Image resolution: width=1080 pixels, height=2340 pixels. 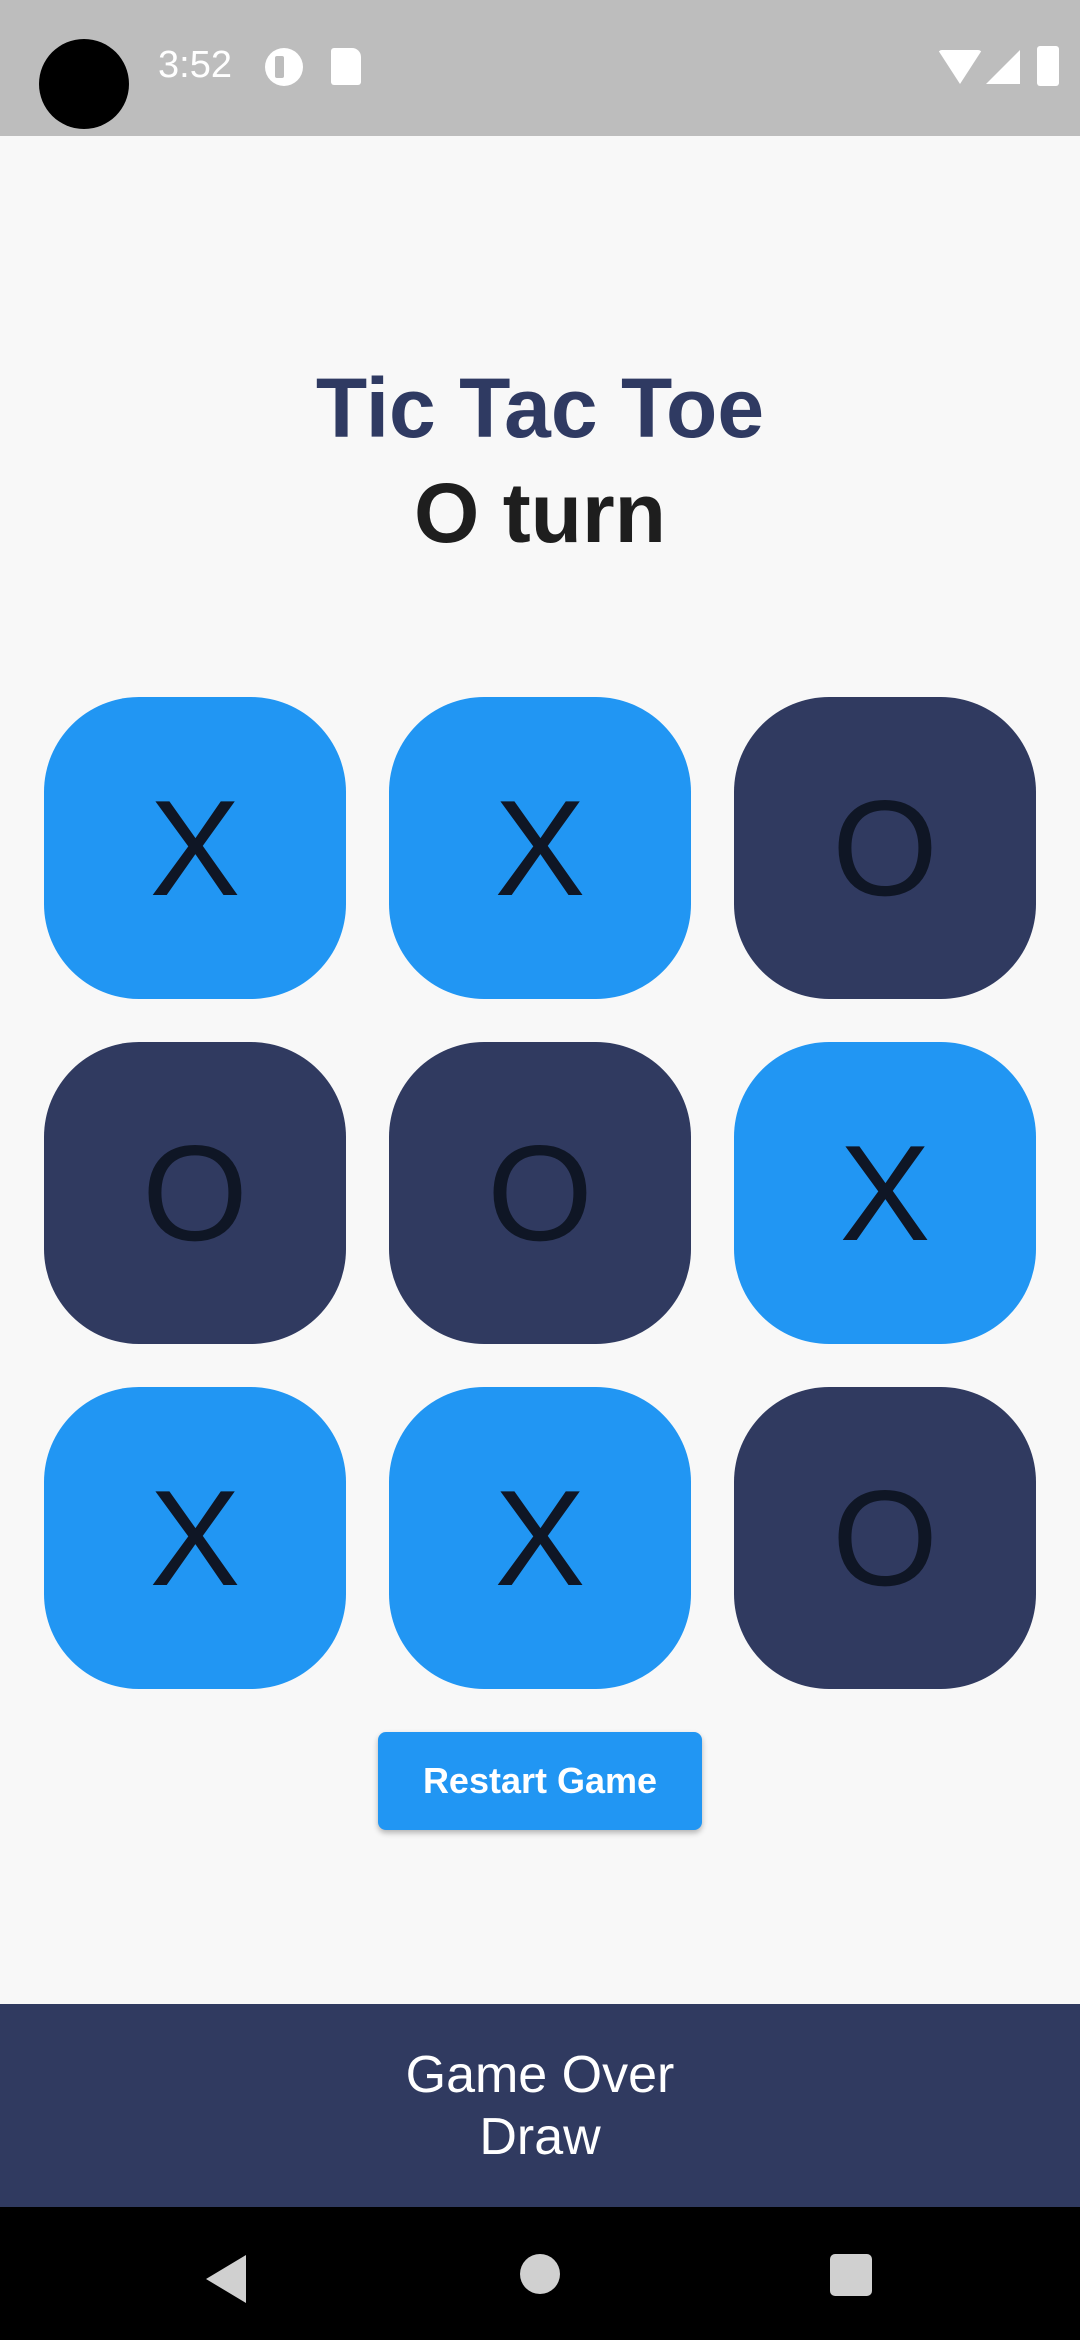 I want to click on result-status: Game Over, so click(x=540, y=2074).